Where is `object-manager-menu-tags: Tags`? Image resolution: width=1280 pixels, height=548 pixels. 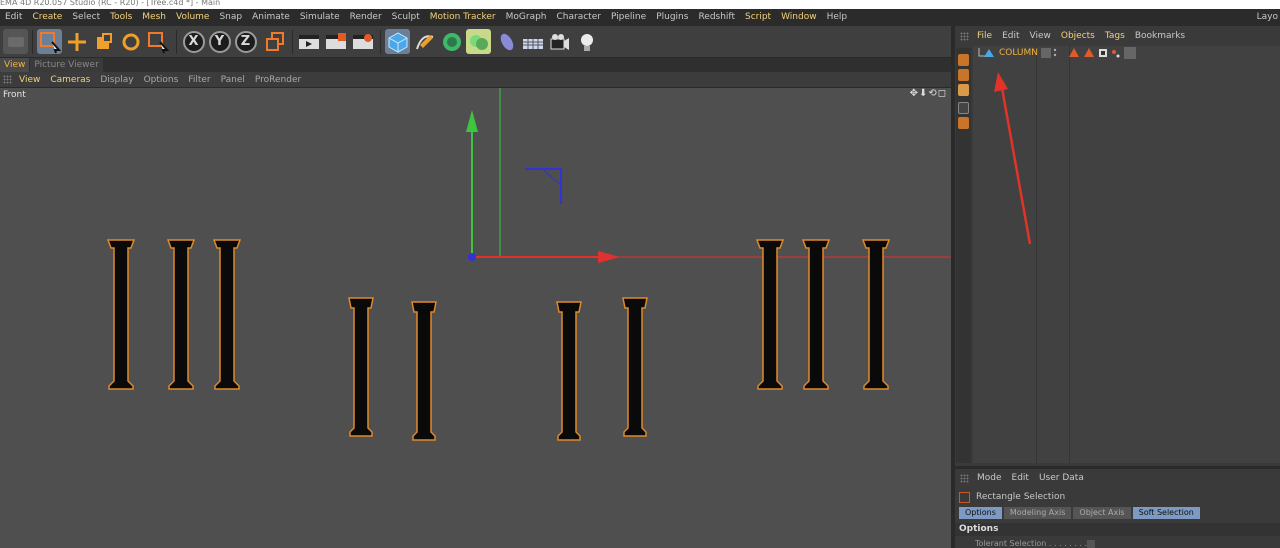 object-manager-menu-tags: Tags is located at coordinates (1115, 36).